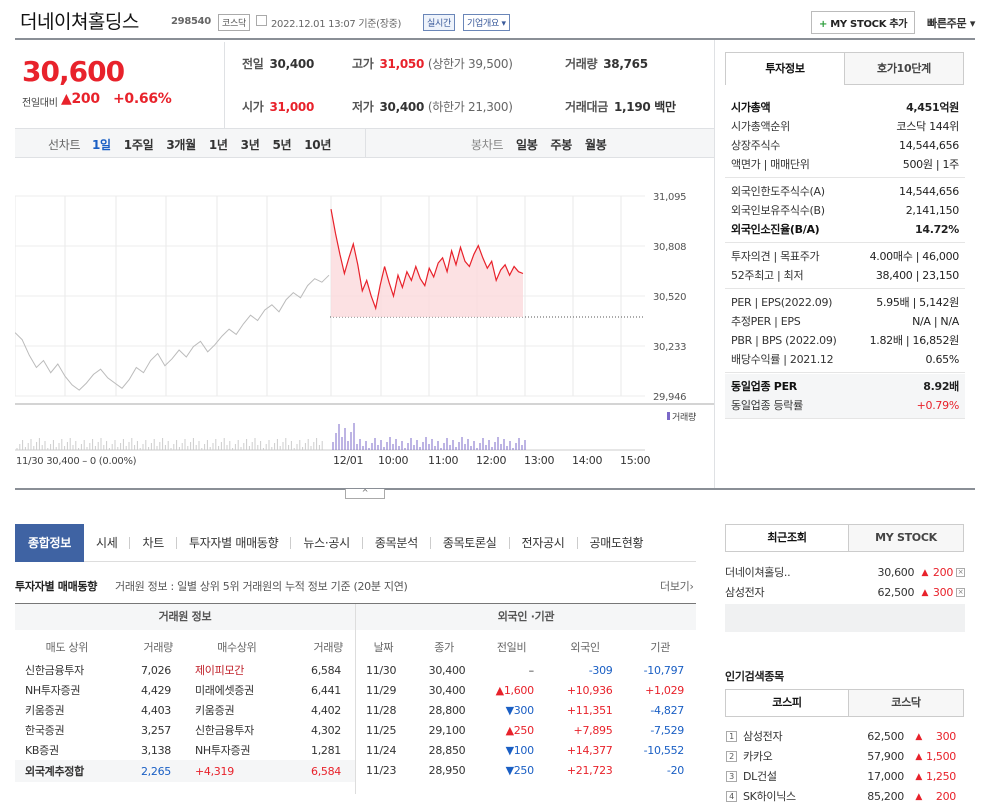 This screenshot has height=807, width=989. I want to click on calendar-icon, so click(261, 20).